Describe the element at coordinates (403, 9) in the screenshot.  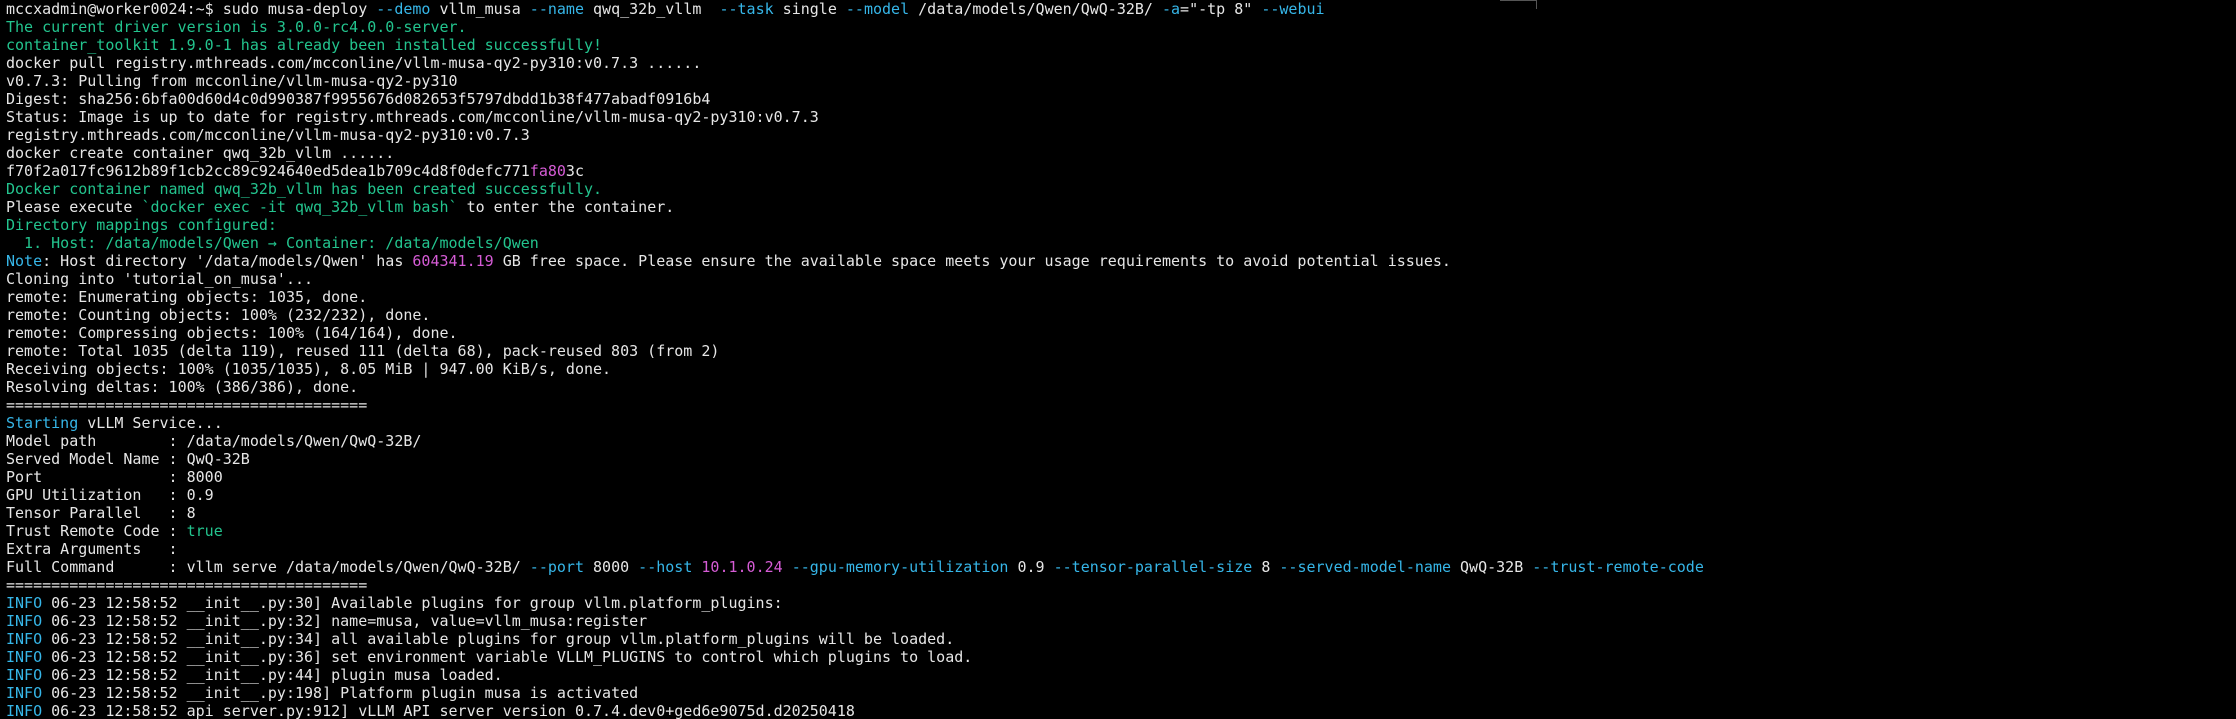
I see `terminal-text-segment: --demo` at that location.